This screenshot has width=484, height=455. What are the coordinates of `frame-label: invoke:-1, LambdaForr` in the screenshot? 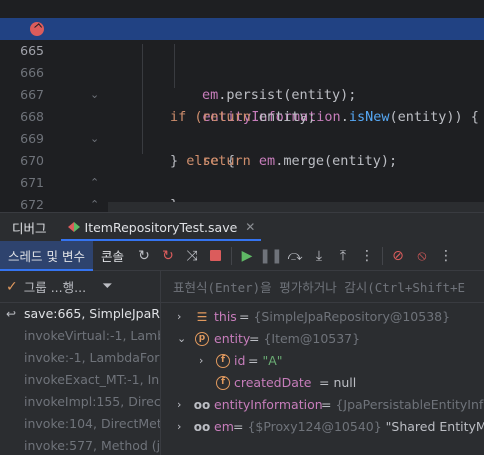 It's located at (92, 357).